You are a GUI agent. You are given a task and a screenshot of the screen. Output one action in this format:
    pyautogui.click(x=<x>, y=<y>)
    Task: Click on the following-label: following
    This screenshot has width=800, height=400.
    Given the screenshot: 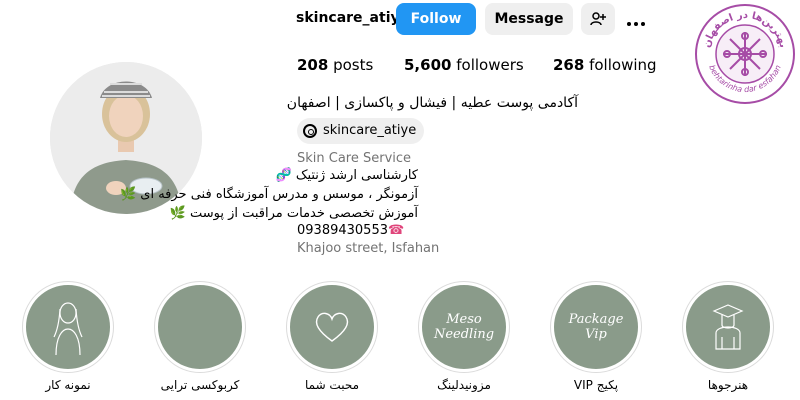 What is the action you would take?
    pyautogui.click(x=623, y=65)
    